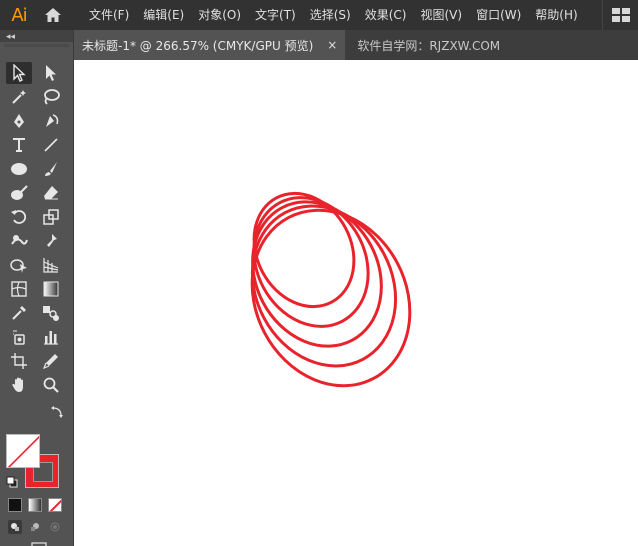 This screenshot has width=638, height=546. I want to click on direct-selection-tool-icon, so click(51, 73).